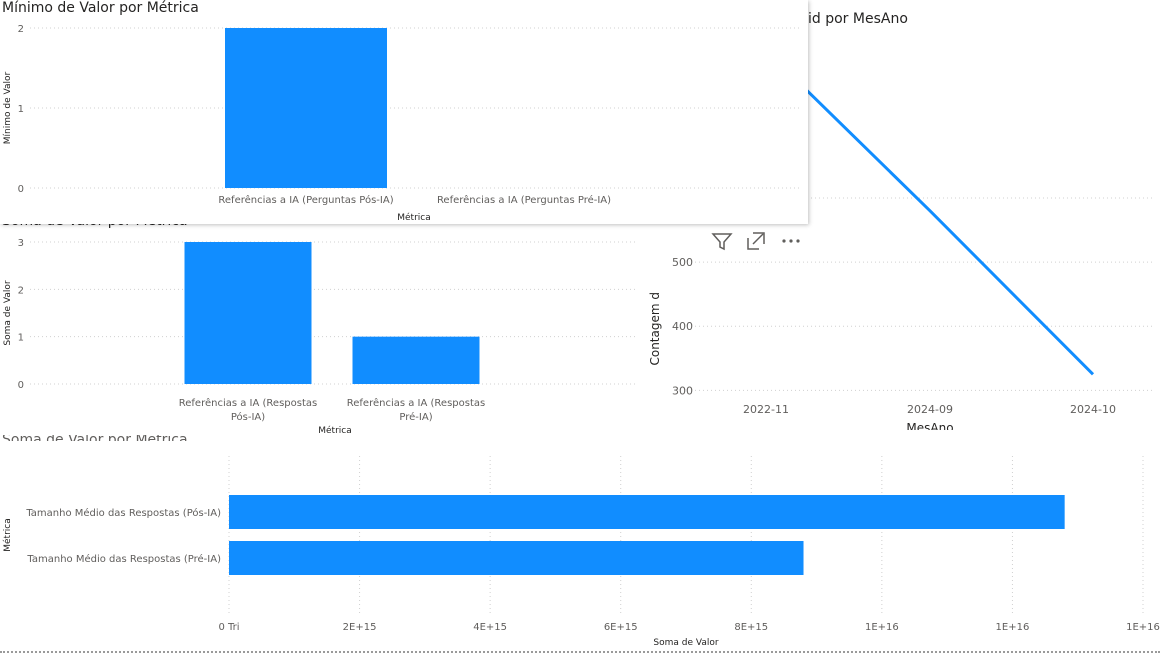 The width and height of the screenshot is (1160, 655). I want to click on x-axis-label: Soma de Valor, so click(685, 643).